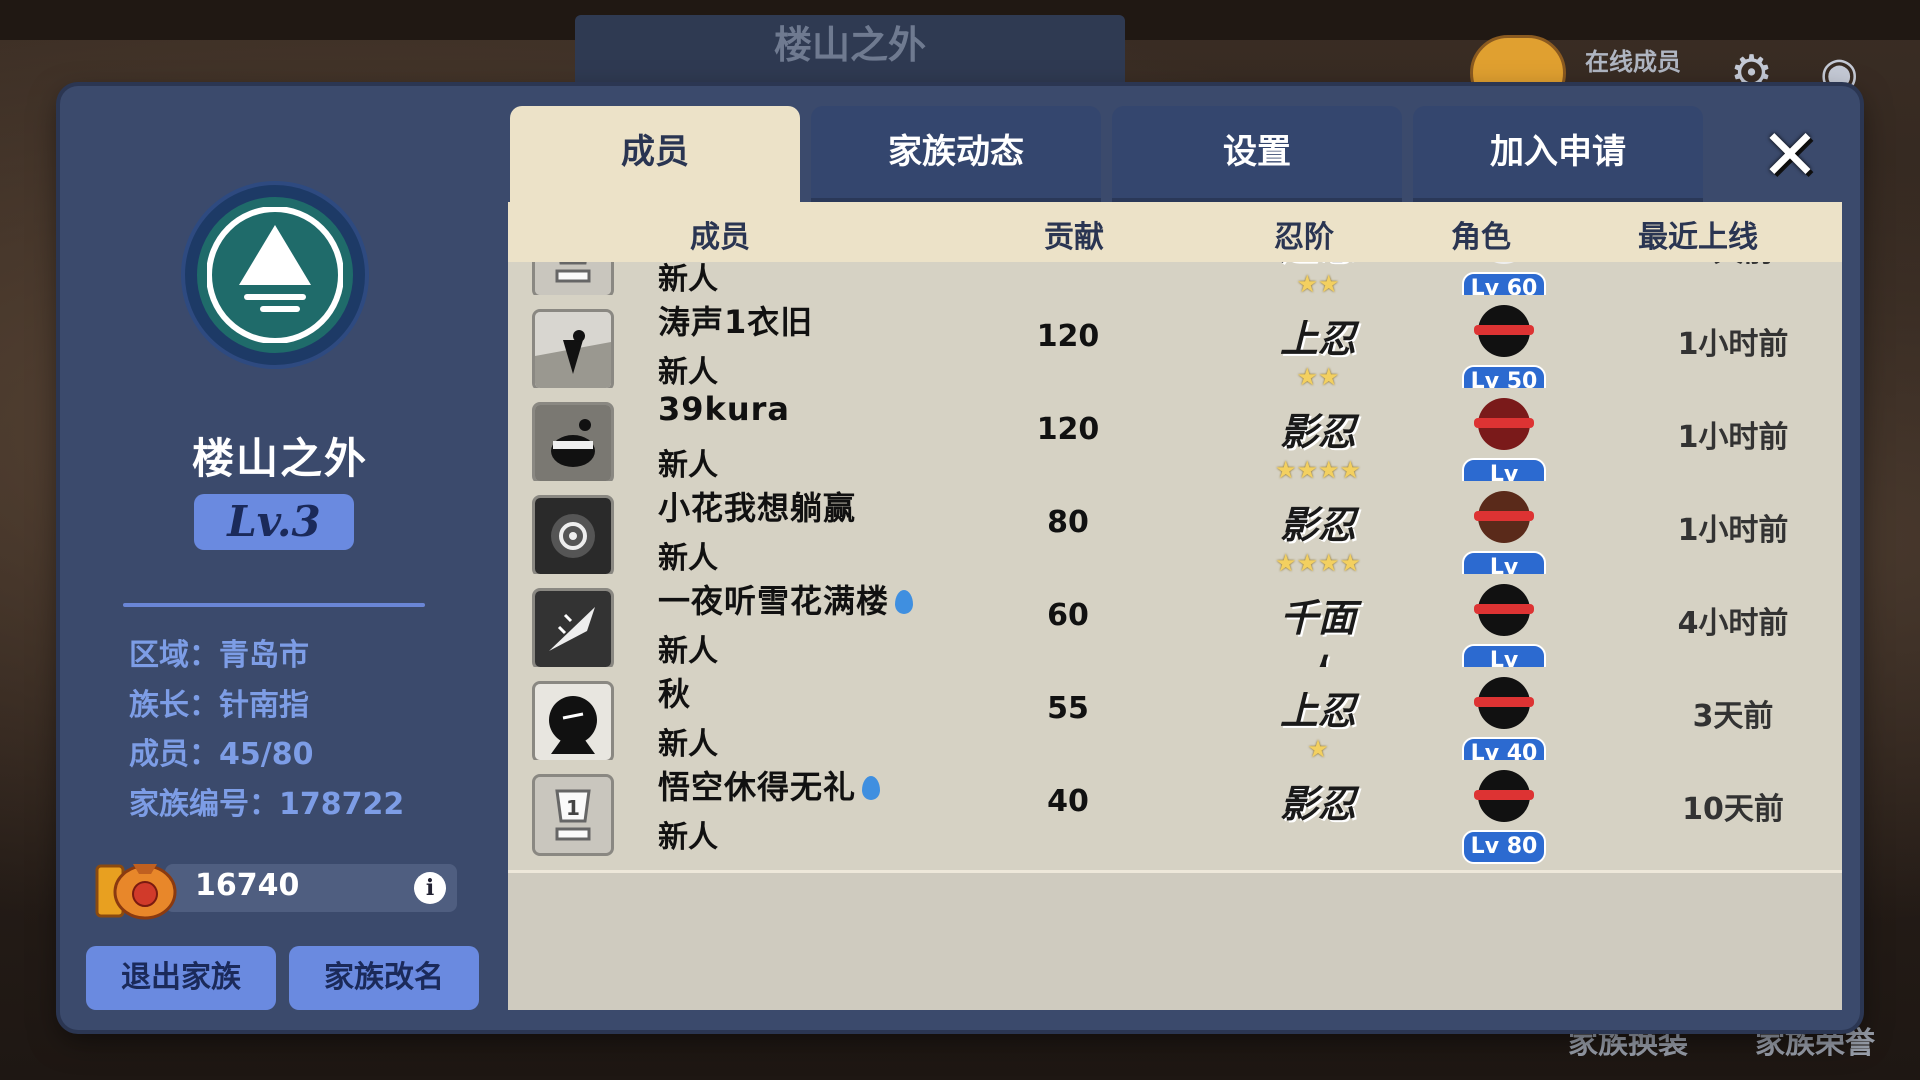 The height and width of the screenshot is (1080, 1920). Describe the element at coordinates (221, 754) in the screenshot. I see `family-member-count: 成员：45/80` at that location.